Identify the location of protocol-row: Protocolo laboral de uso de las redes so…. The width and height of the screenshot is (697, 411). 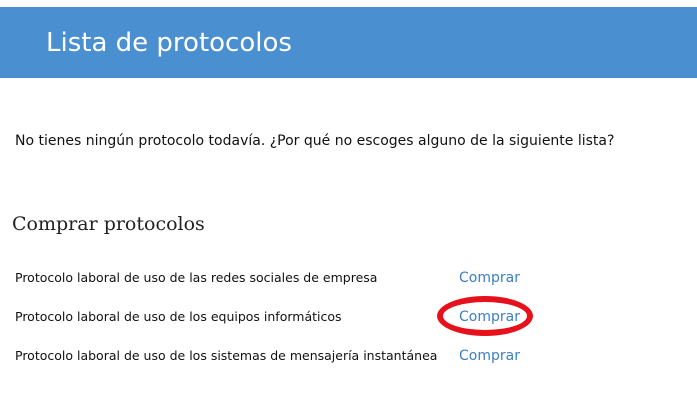
(345, 279).